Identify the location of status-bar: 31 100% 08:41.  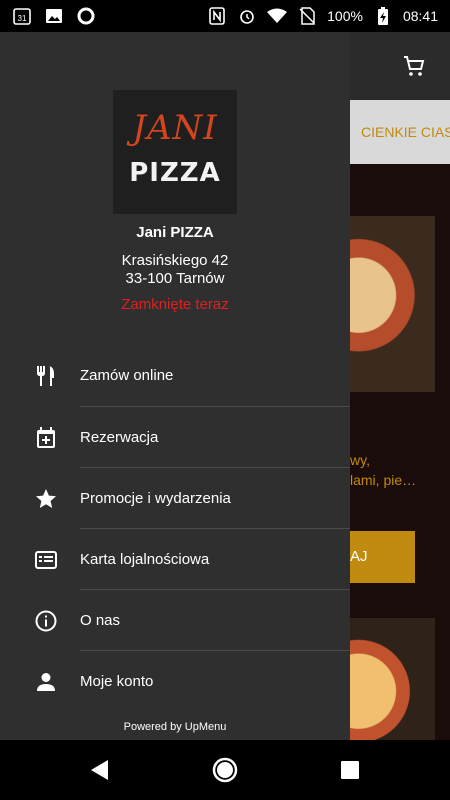
(225, 16).